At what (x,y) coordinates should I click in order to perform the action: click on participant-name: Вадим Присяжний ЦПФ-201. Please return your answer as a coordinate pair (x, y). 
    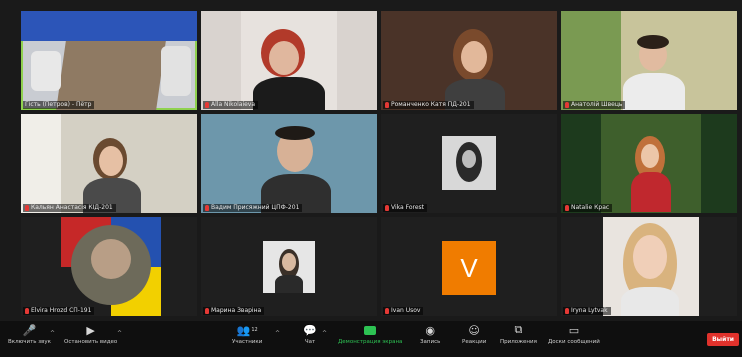
    Looking at the image, I should click on (253, 208).